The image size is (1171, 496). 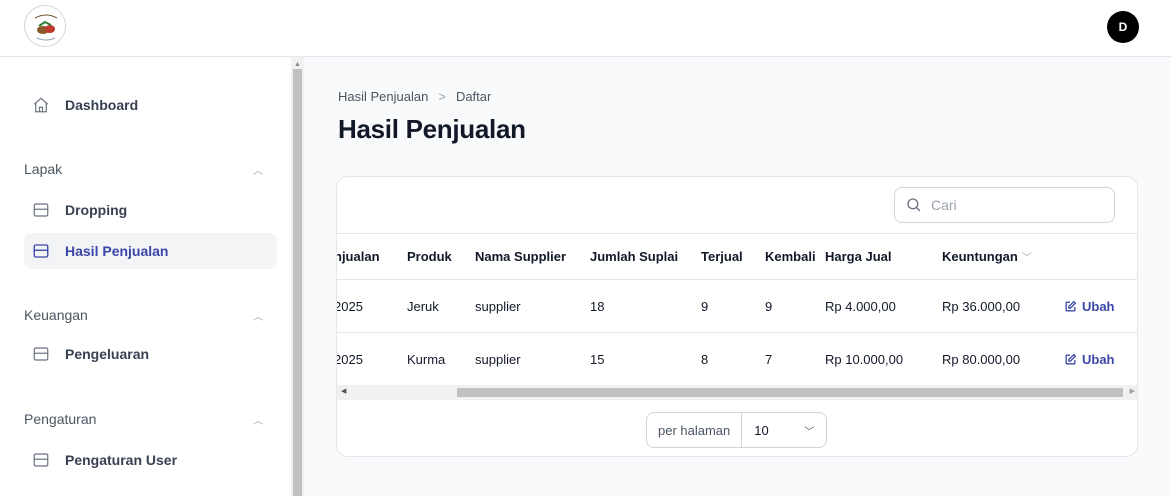 What do you see at coordinates (860, 306) in the screenshot?
I see `cell-harga: Rp 4.000,00` at bounding box center [860, 306].